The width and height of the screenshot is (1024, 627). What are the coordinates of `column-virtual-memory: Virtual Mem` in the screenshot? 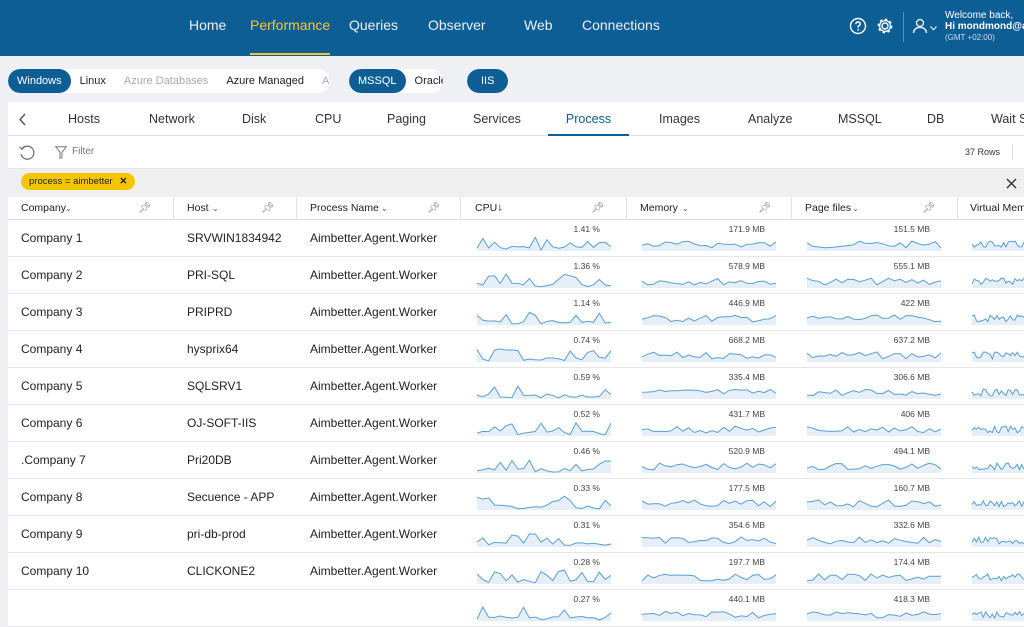 It's located at (991, 208).